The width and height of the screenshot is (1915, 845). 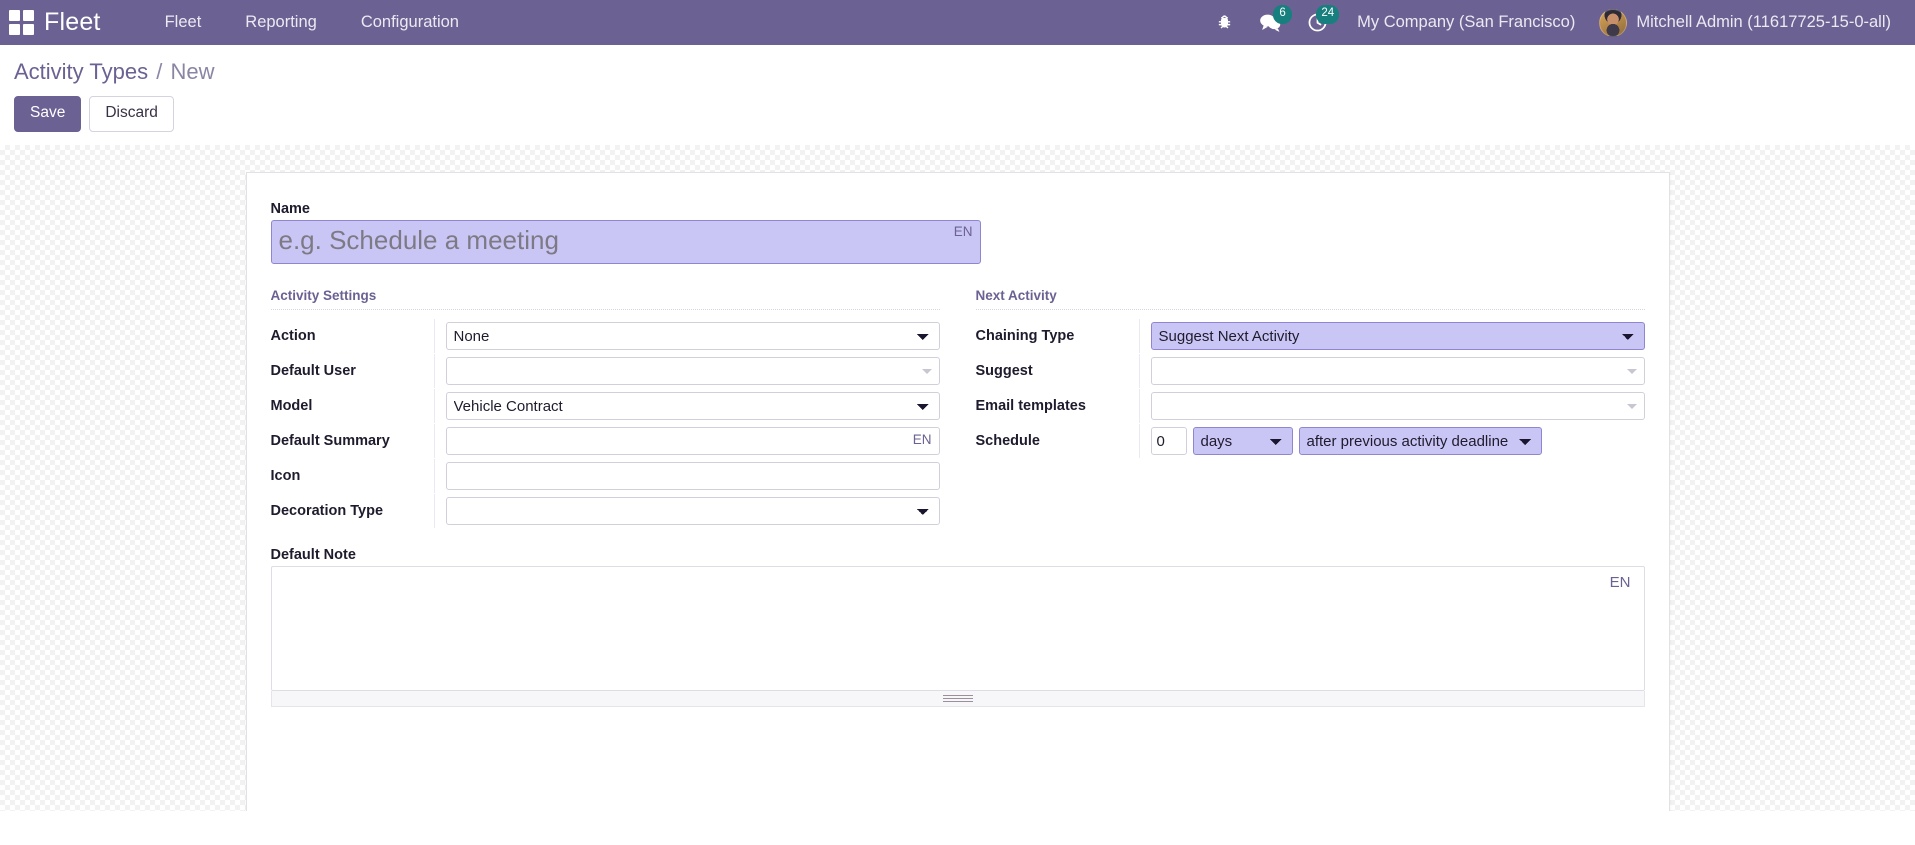 I want to click on suggest-input, so click(x=1397, y=371).